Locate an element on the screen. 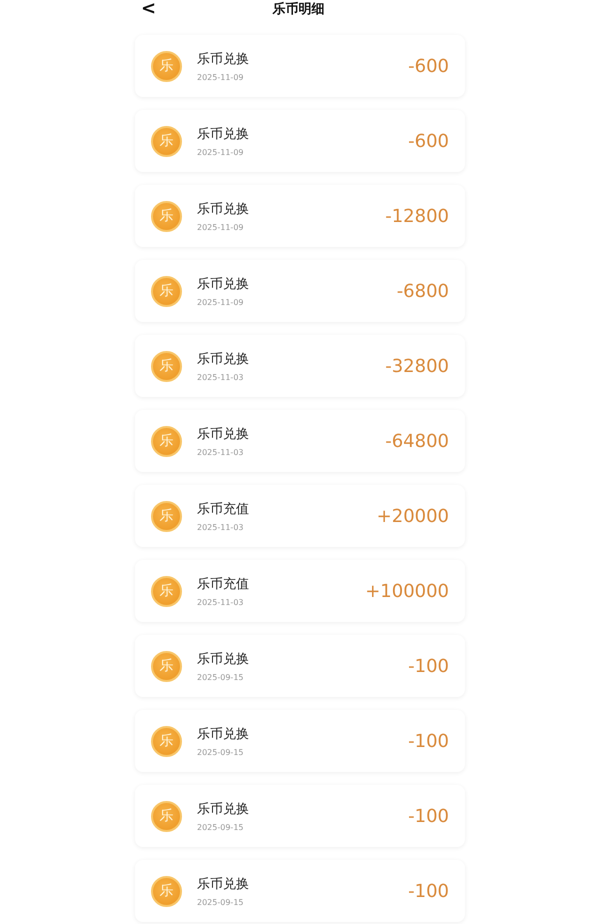  record-card: 乐 乐币兑换 2025-11-09 -6800 is located at coordinates (300, 291).